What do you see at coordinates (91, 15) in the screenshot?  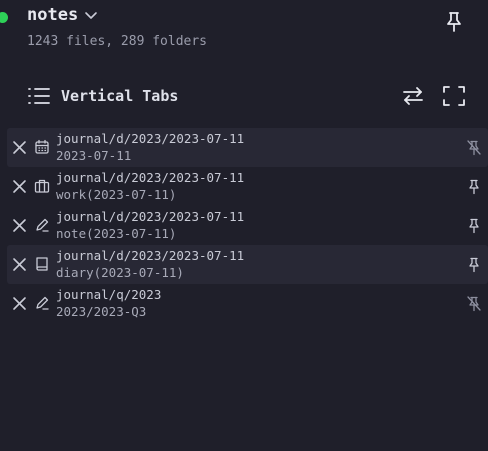 I see `chevron-down-icon` at bounding box center [91, 15].